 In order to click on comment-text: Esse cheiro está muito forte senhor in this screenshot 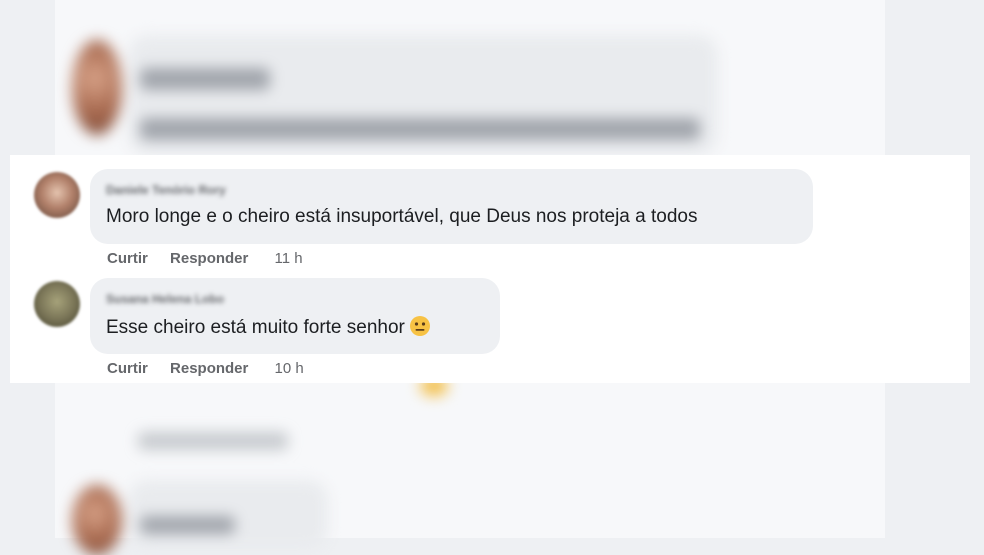, I will do `click(255, 327)`.